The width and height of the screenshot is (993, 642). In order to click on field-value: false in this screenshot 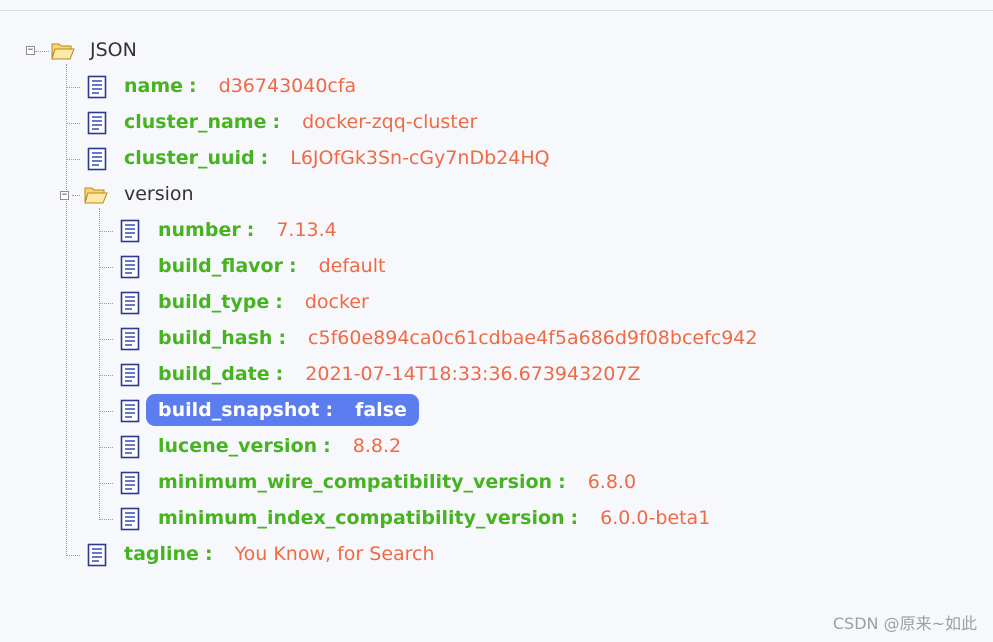, I will do `click(381, 410)`.